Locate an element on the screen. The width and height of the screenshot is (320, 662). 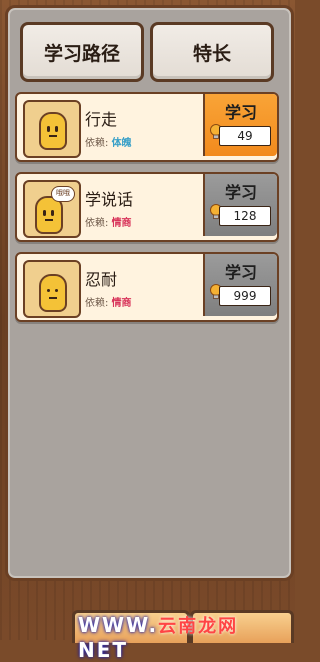
skill-dependency: 依赖: 体魄 is located at coordinates (108, 143).